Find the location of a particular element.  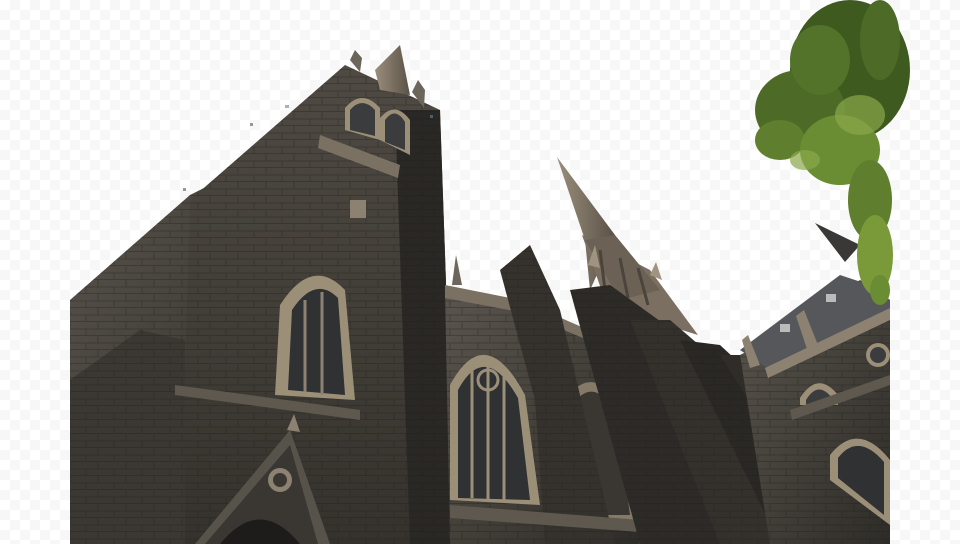

tower-emblem is located at coordinates (358, 209).